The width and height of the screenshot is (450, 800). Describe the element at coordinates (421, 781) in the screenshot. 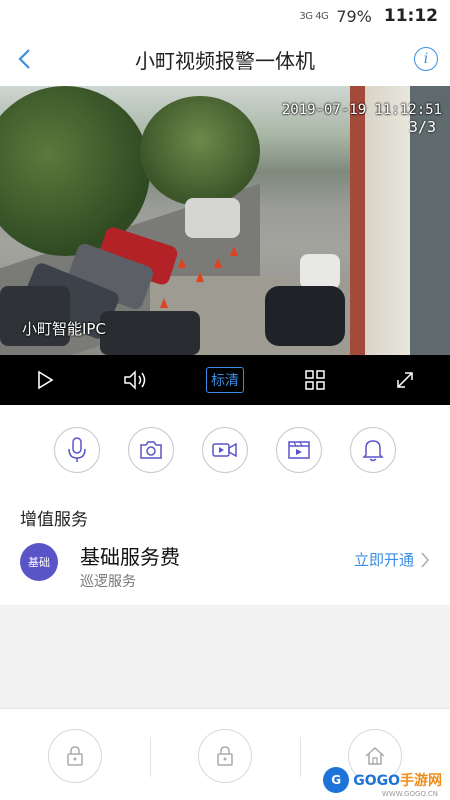

I see `logo-suffix: 手游网` at that location.